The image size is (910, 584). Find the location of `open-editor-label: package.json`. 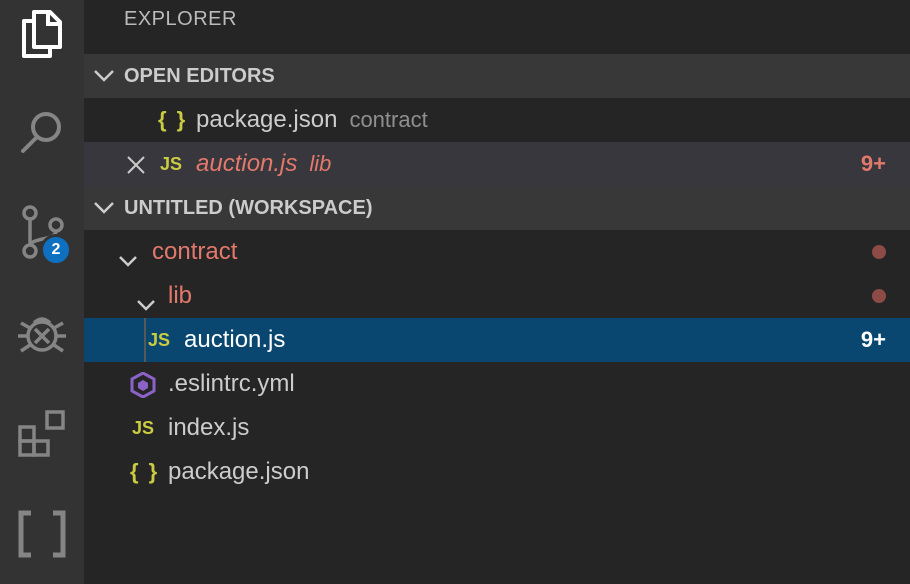

open-editor-label: package.json is located at coordinates (267, 119).